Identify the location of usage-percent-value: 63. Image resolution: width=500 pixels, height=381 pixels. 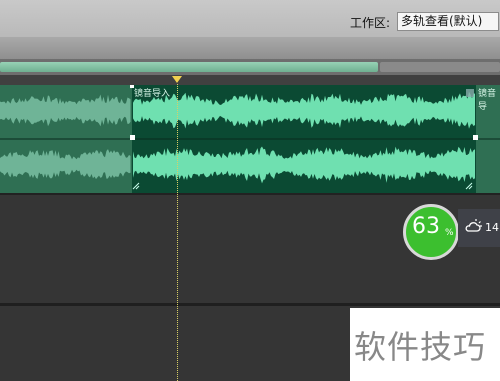
(426, 226).